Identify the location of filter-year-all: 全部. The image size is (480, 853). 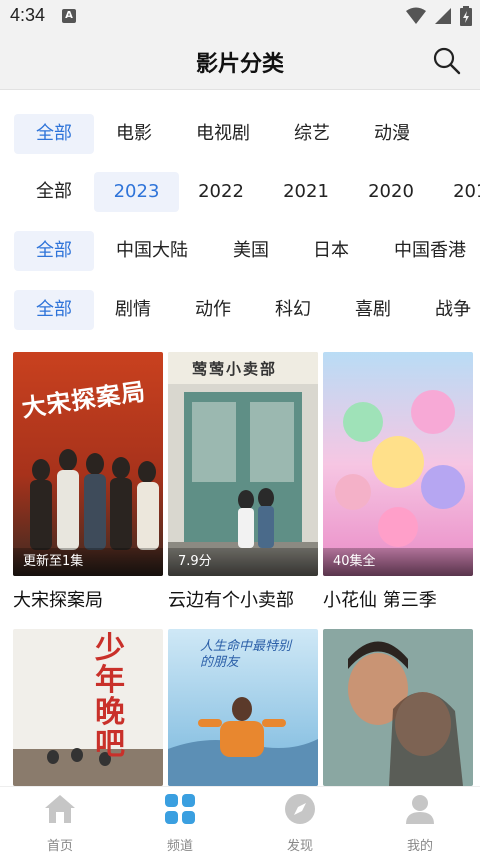
(54, 192).